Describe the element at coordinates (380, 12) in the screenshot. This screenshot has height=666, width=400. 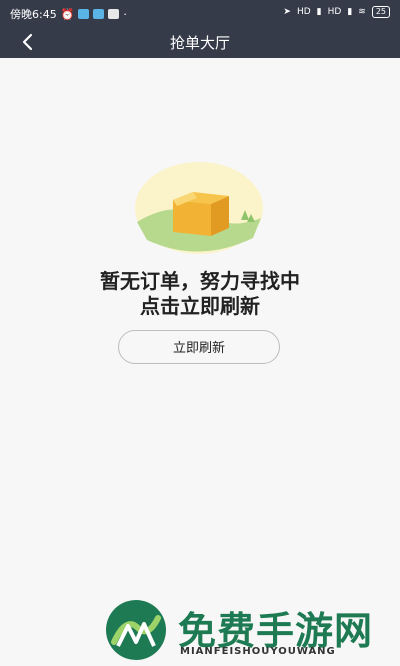
I see `battery-indicator: 25` at that location.